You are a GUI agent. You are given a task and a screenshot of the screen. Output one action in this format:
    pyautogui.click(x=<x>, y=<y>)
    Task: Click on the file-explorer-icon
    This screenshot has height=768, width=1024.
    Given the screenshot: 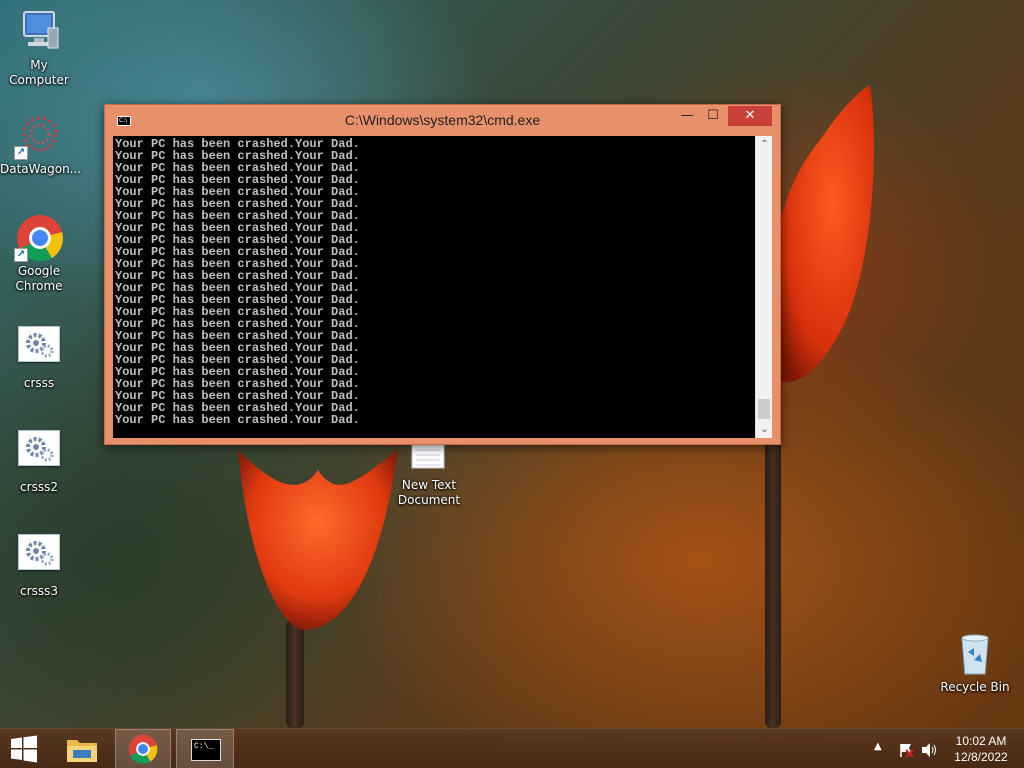 What is the action you would take?
    pyautogui.click(x=82, y=751)
    